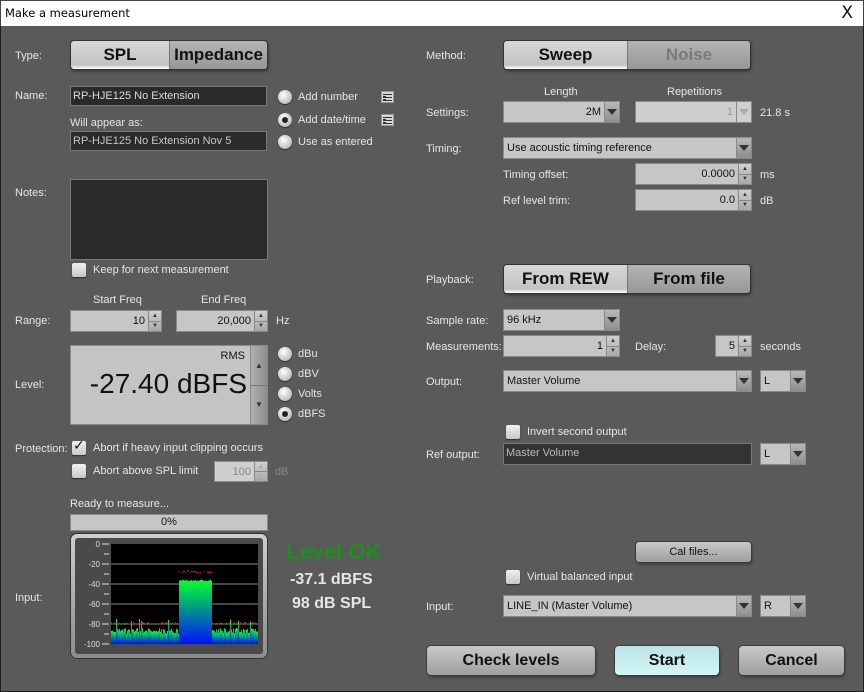 The width and height of the screenshot is (864, 692). I want to click on start-button: Start, so click(667, 660).